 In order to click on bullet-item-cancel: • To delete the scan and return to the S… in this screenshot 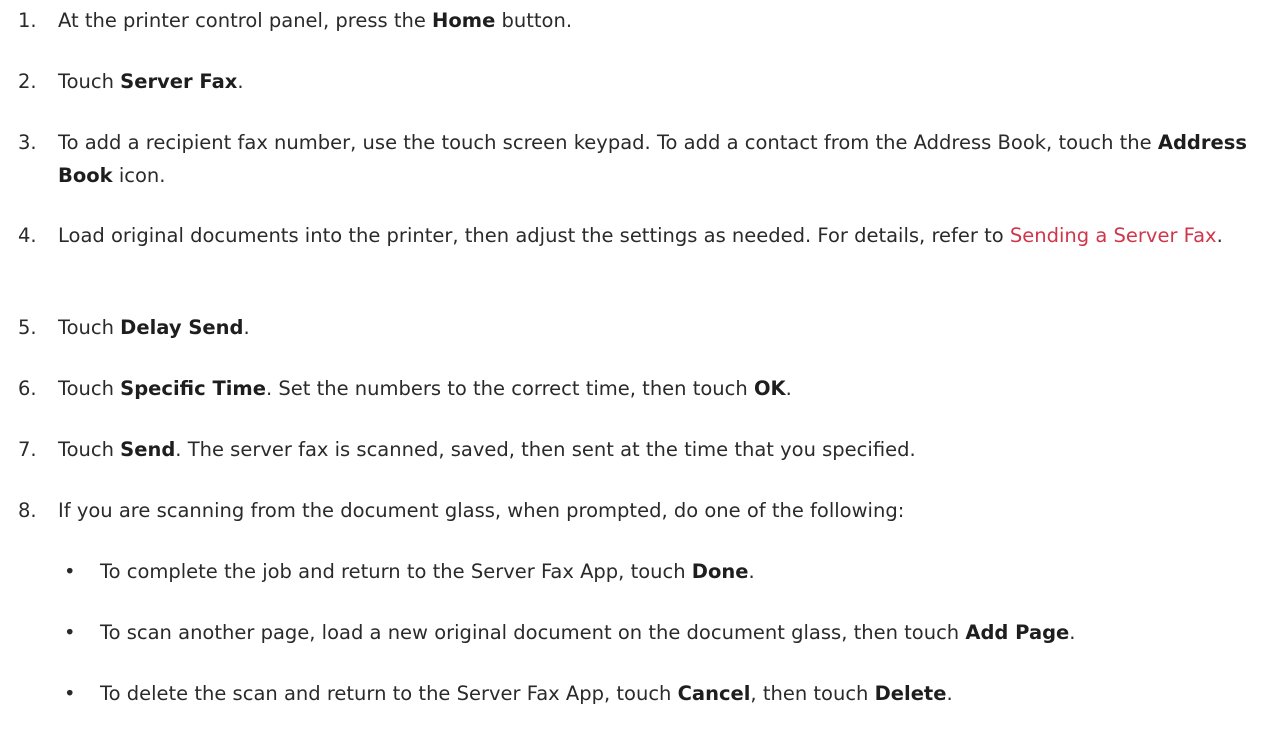, I will do `click(658, 693)`.